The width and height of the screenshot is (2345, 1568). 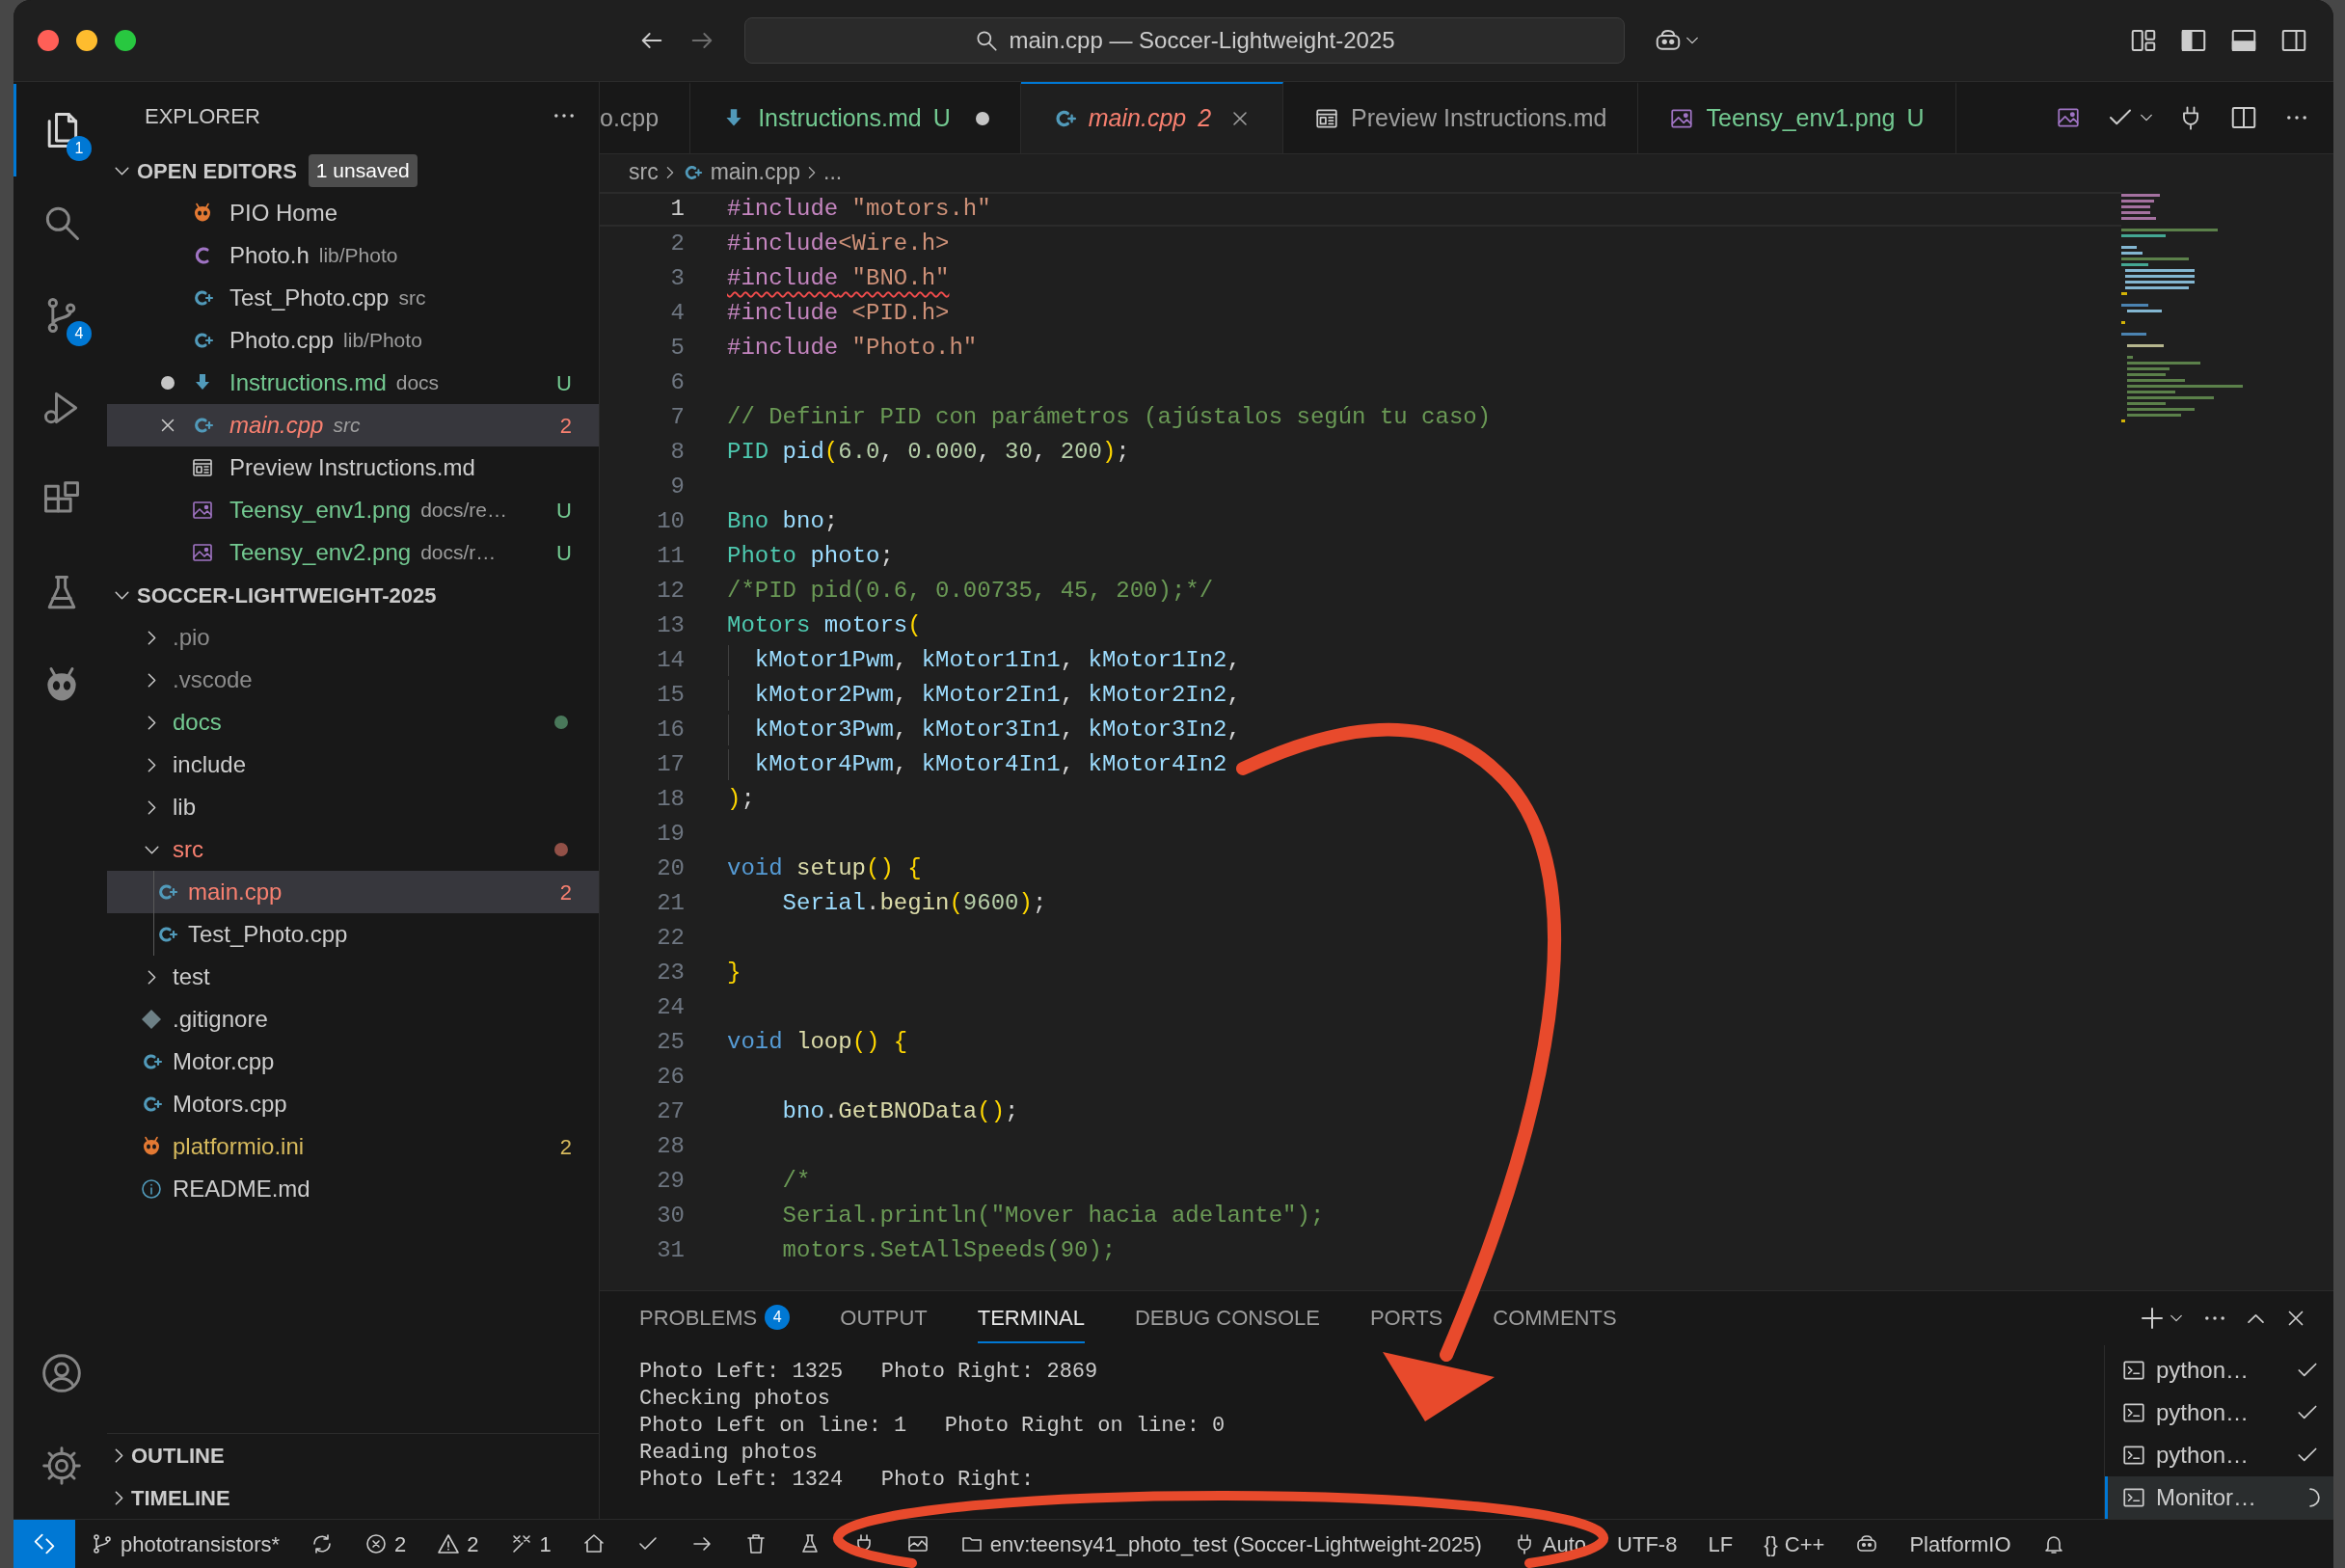 I want to click on line-number: 29, so click(x=670, y=1181).